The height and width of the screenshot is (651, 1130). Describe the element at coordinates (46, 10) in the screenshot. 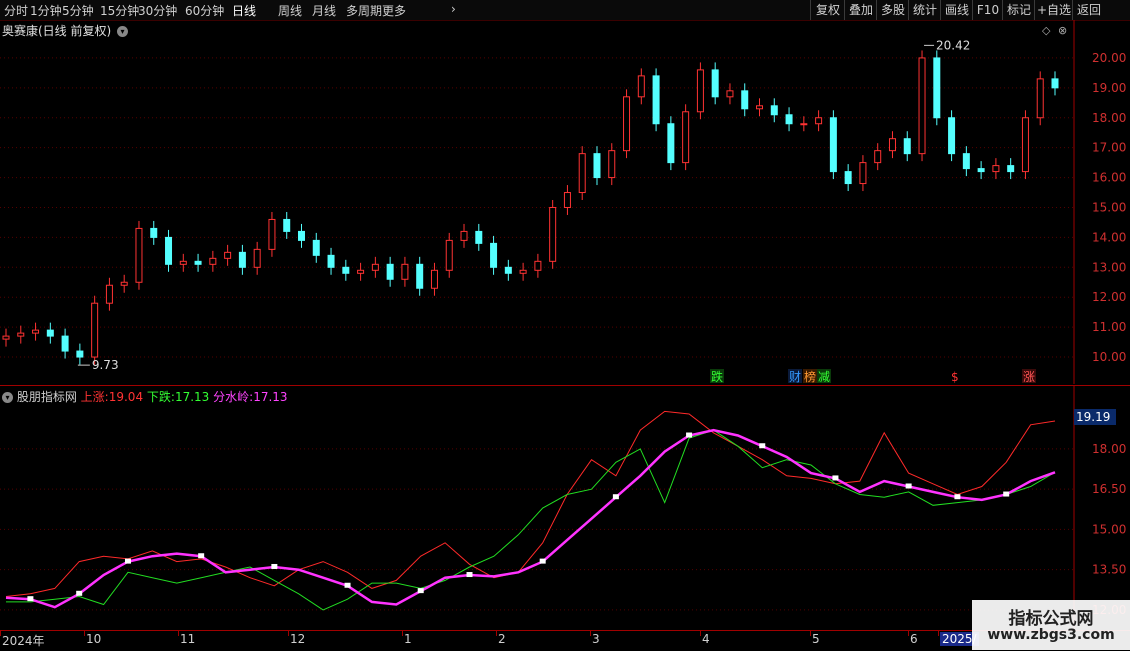

I see `period-tab-1: 1分钟` at that location.